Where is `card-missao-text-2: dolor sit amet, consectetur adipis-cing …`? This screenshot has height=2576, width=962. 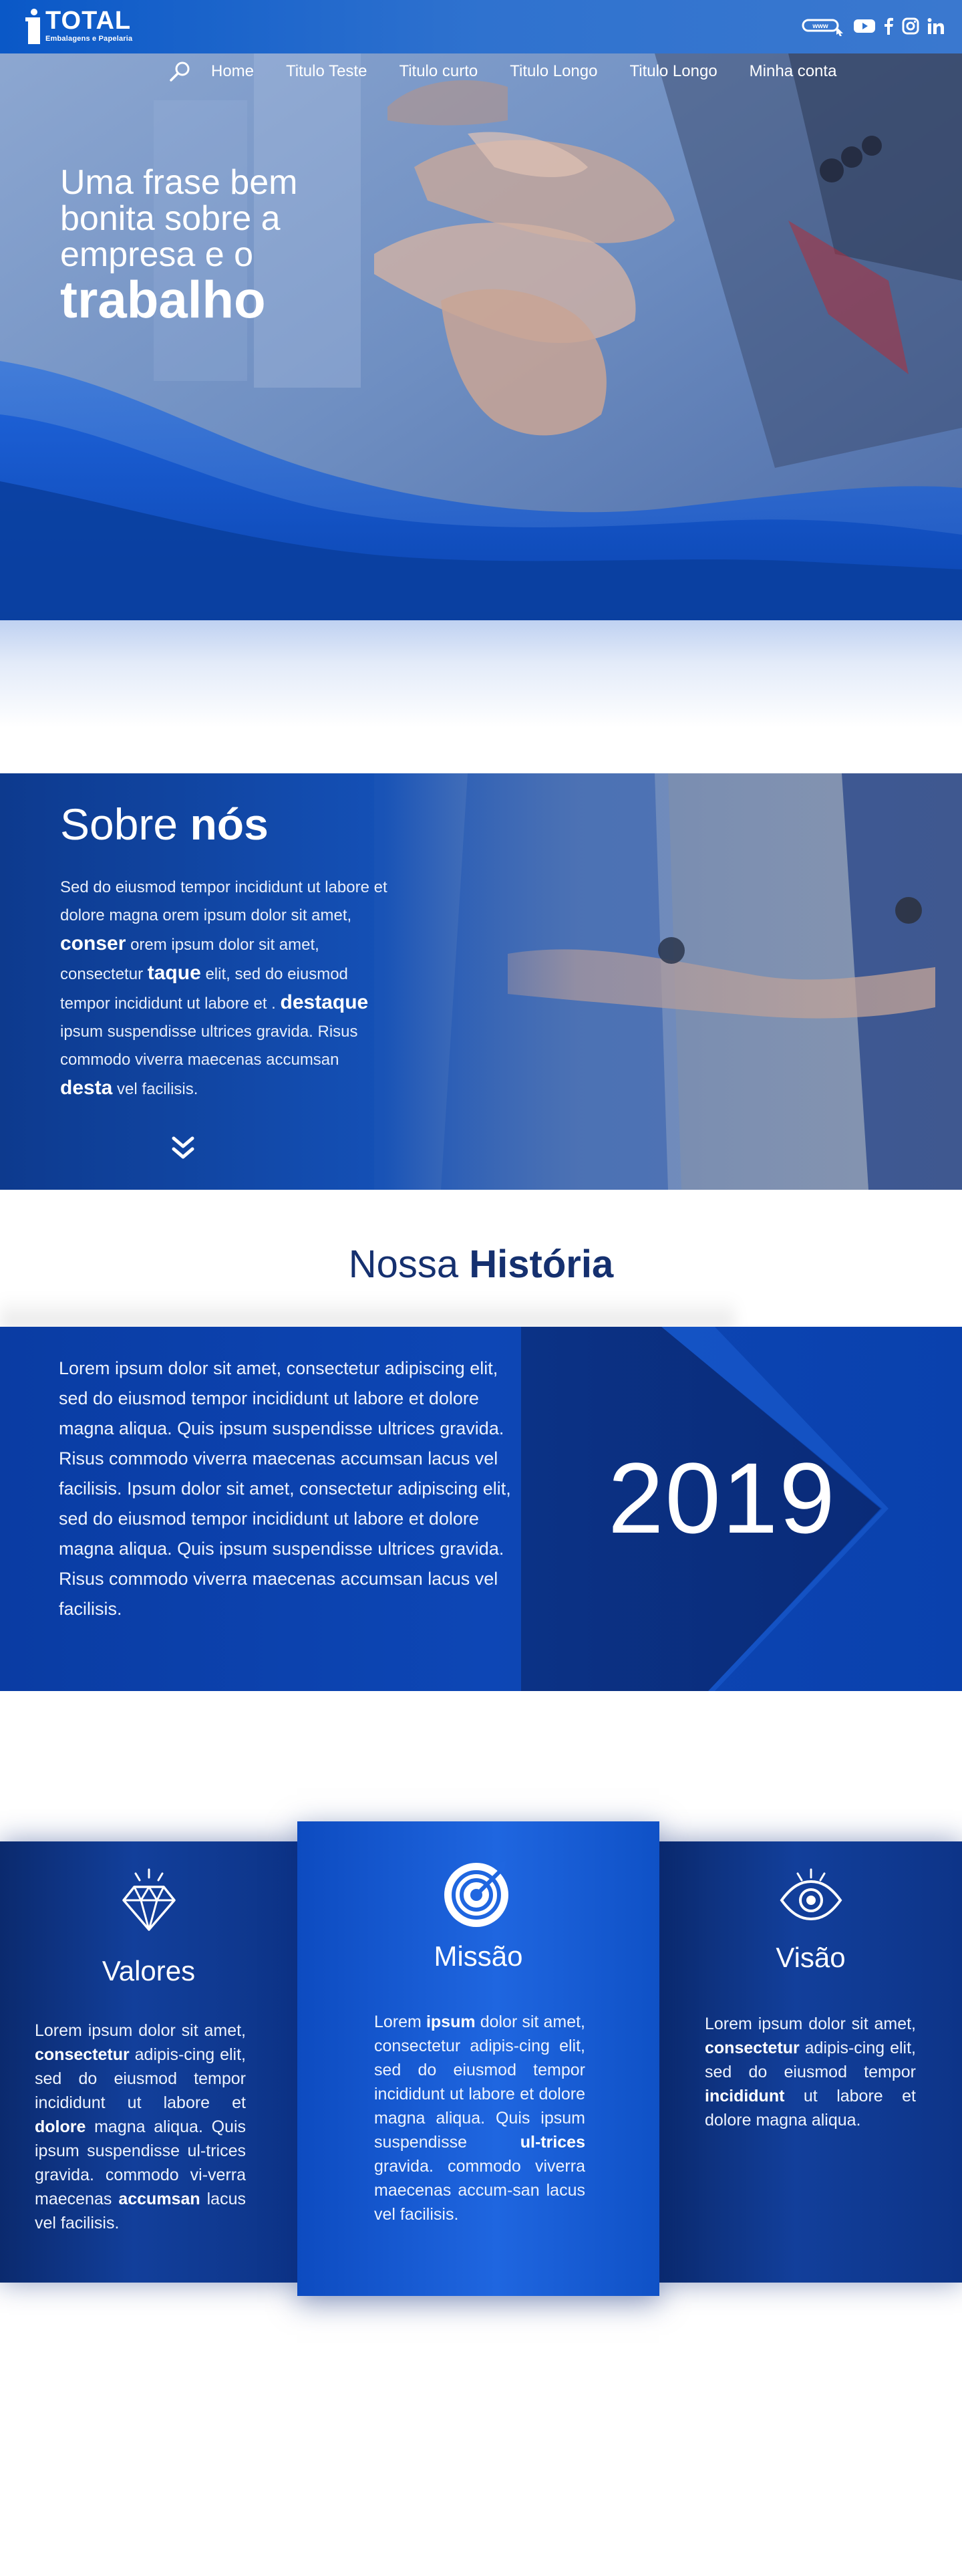 card-missao-text-2: dolor sit amet, consectetur adipis-cing … is located at coordinates (479, 2083).